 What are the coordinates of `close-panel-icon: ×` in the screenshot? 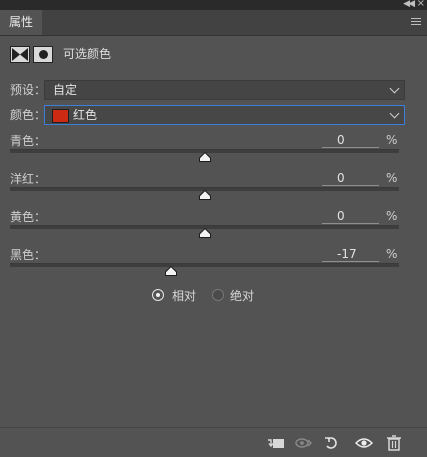 It's located at (421, 4).